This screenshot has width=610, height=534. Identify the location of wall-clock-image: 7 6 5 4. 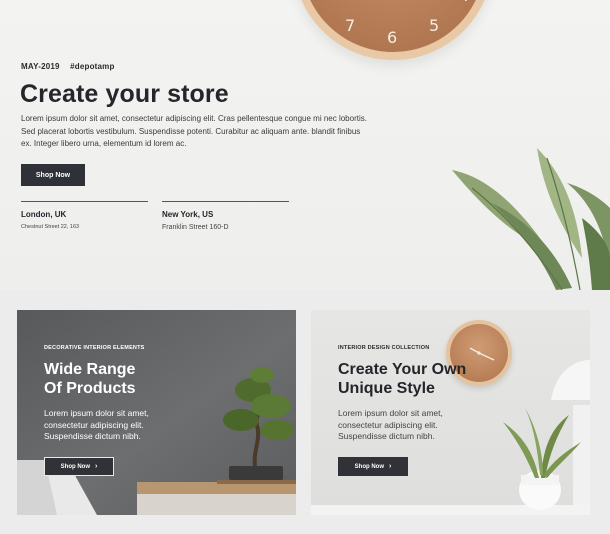
(393, 30).